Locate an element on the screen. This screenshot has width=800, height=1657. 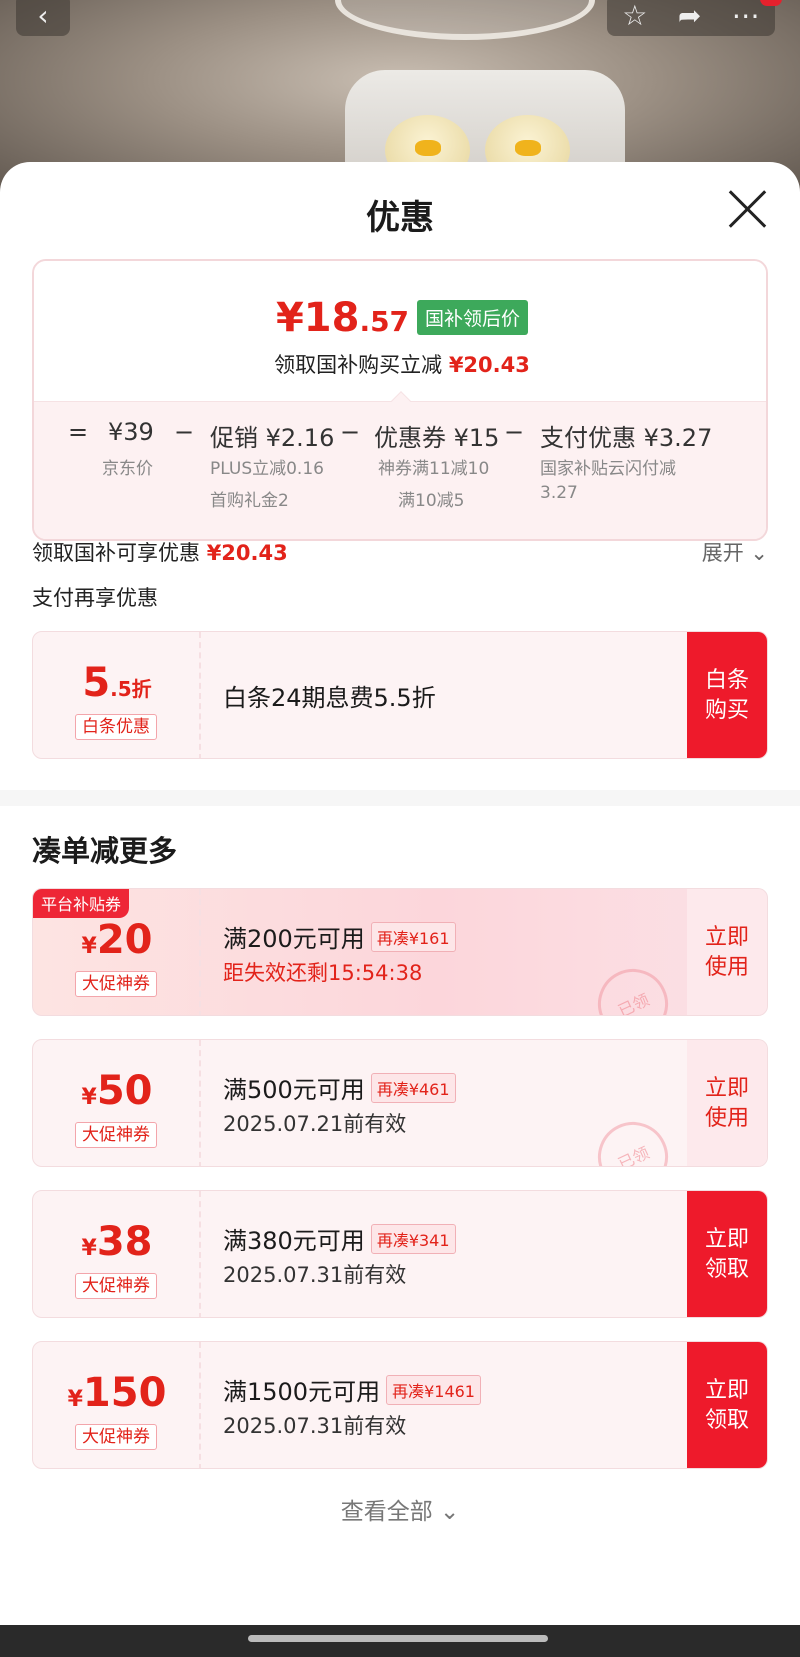
coupon-detail-1: 神券满11减10 is located at coordinates (434, 469).